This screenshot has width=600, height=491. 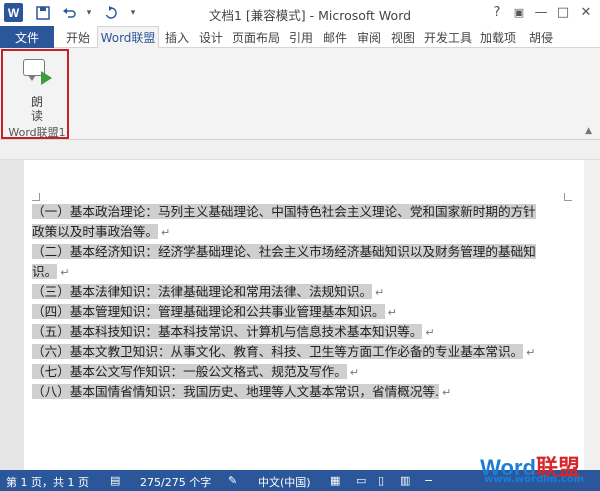 I want to click on text-line: 识。 ↵, so click(x=308, y=272).